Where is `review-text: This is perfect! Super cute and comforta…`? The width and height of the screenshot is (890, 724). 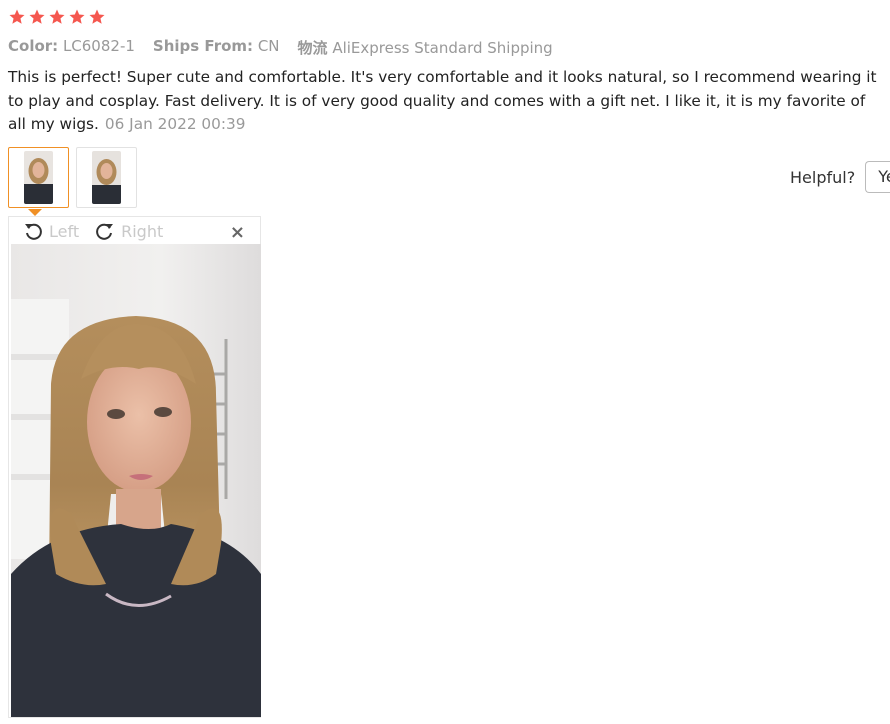
review-text: This is perfect! Super cute and comforta… is located at coordinates (445, 101).